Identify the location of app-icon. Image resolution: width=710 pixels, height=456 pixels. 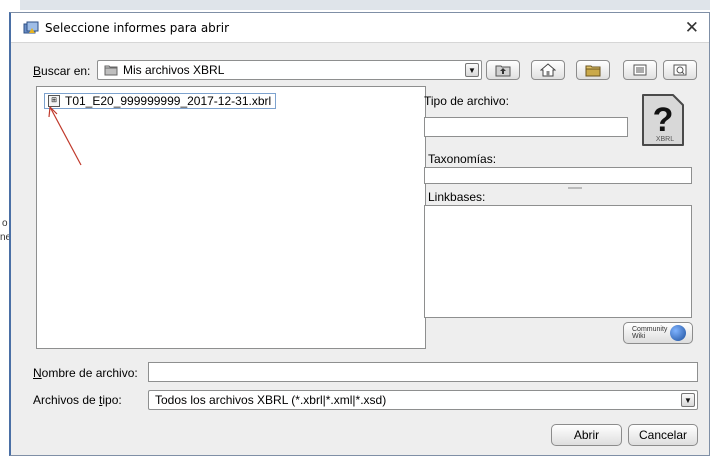
(31, 27).